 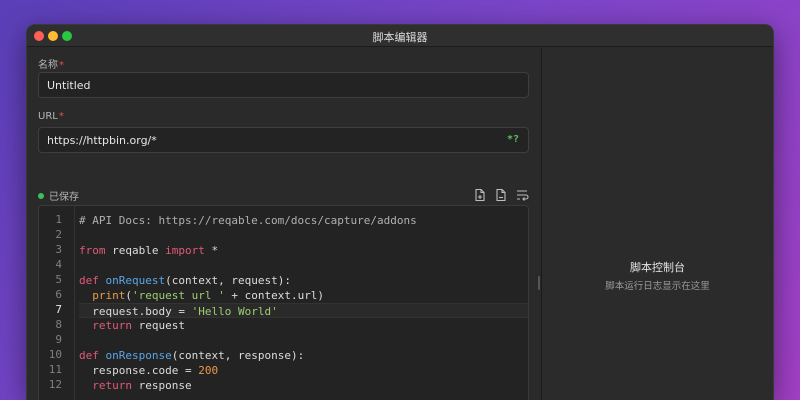 I want to click on title-bar: 脚本编辑器, so click(x=400, y=36).